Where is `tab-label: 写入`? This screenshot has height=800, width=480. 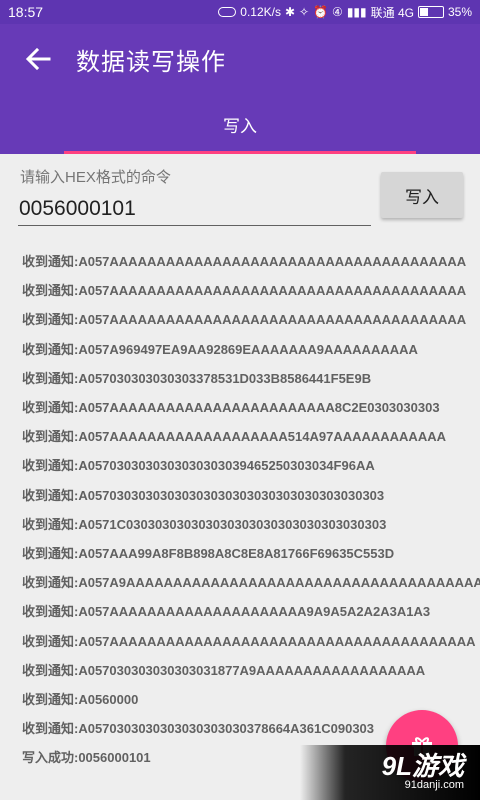 tab-label: 写入 is located at coordinates (240, 126).